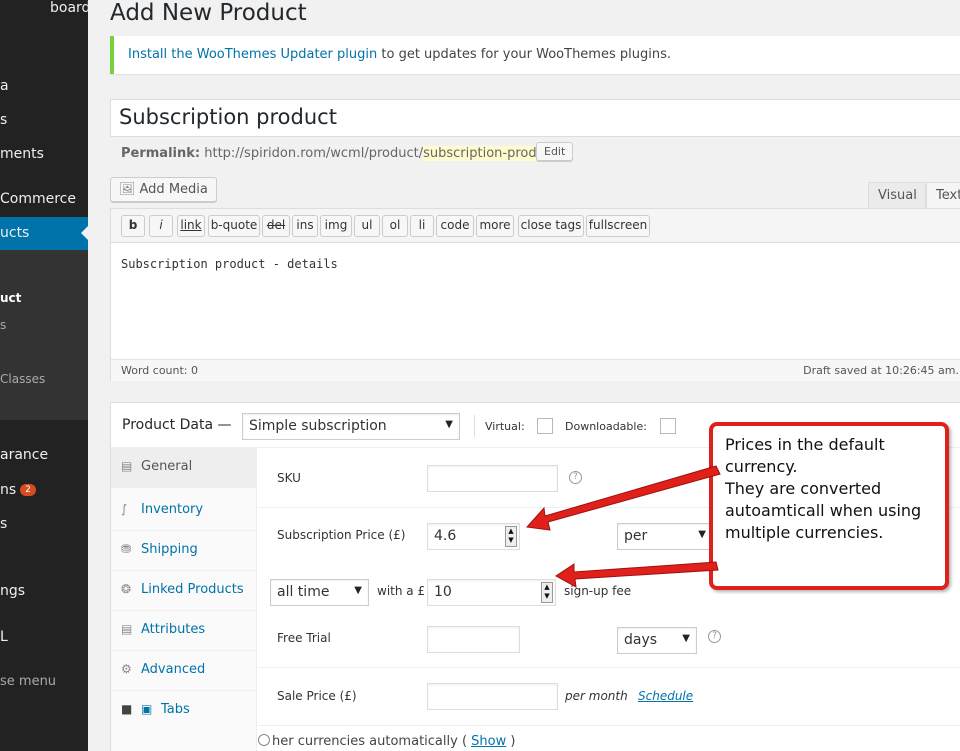 Image resolution: width=960 pixels, height=751 pixels. I want to click on tab-inventory: ∫ Inventory, so click(184, 511).